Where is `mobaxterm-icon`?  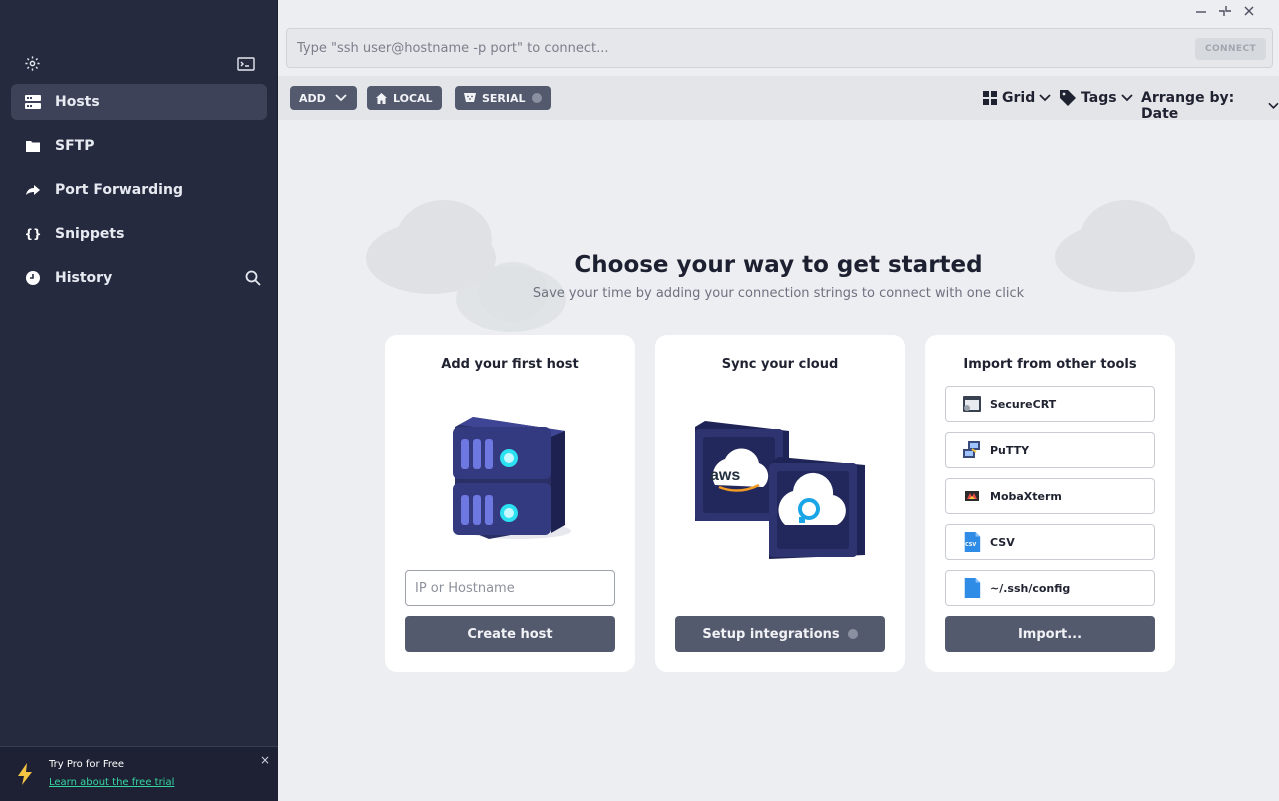
mobaxterm-icon is located at coordinates (972, 496).